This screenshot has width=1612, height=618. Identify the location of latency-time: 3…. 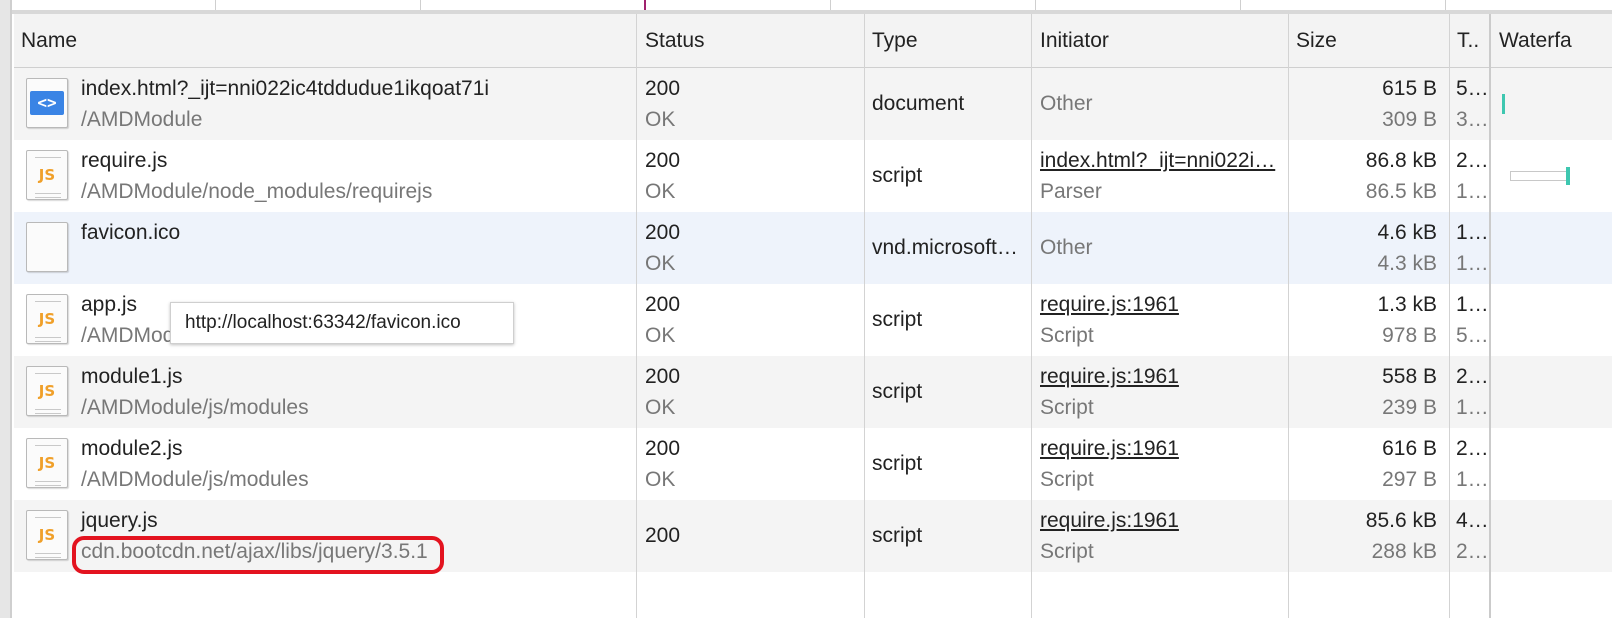
(1472, 119).